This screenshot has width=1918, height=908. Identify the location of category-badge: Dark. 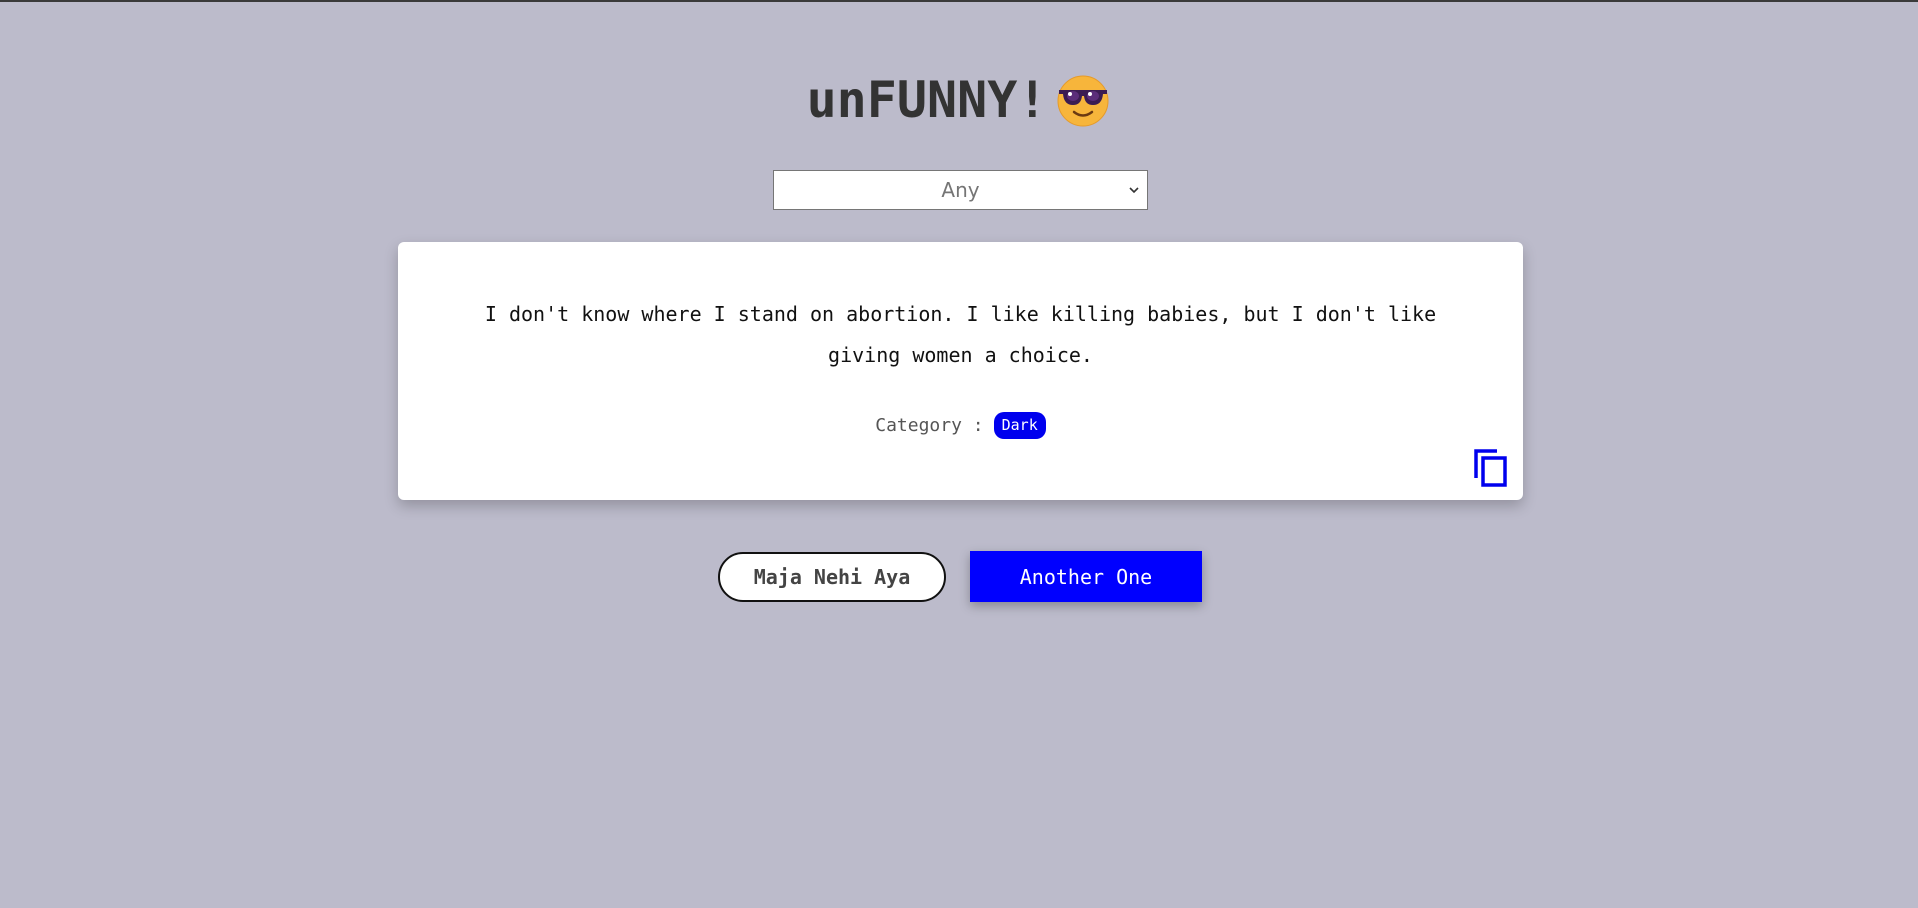
(1019, 425).